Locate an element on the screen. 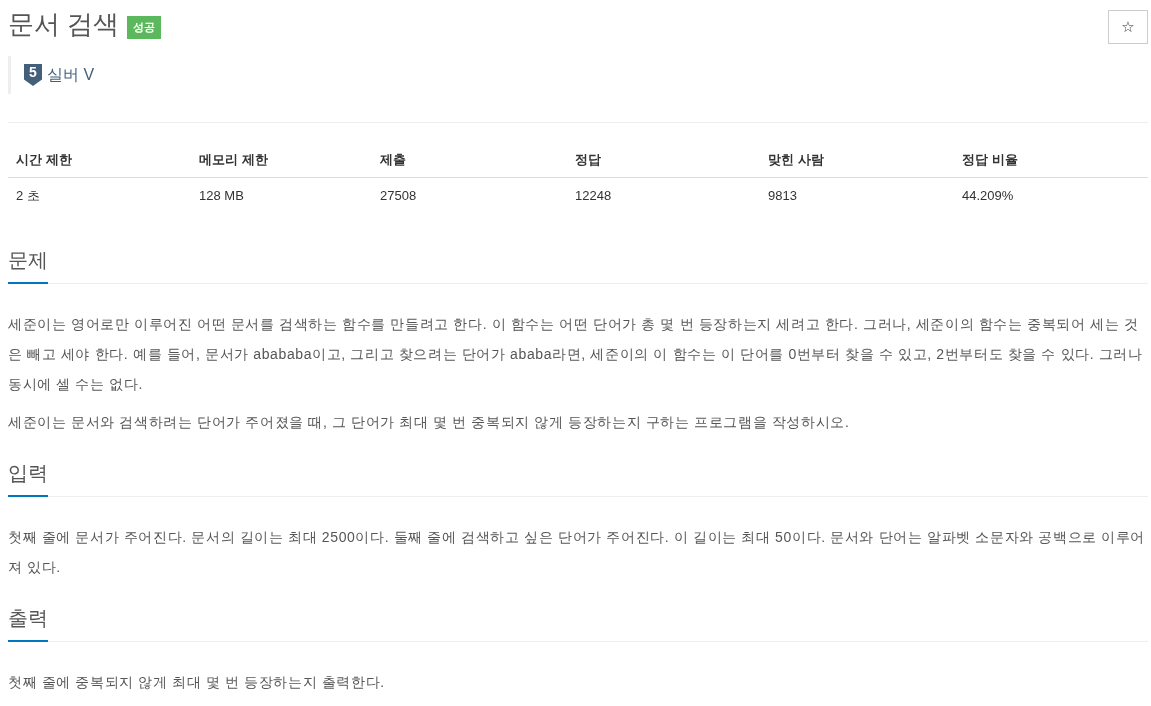 The width and height of the screenshot is (1151, 706). table-cell-text: 44.209% is located at coordinates (988, 196).